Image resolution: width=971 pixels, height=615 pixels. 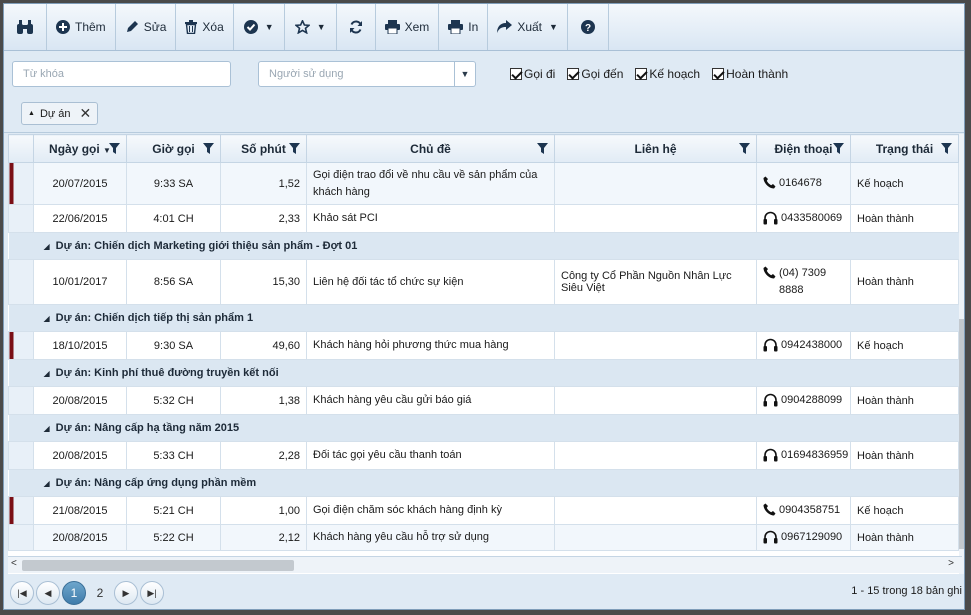 What do you see at coordinates (158, 565) in the screenshot?
I see `horizontal-scroll-thumb` at bounding box center [158, 565].